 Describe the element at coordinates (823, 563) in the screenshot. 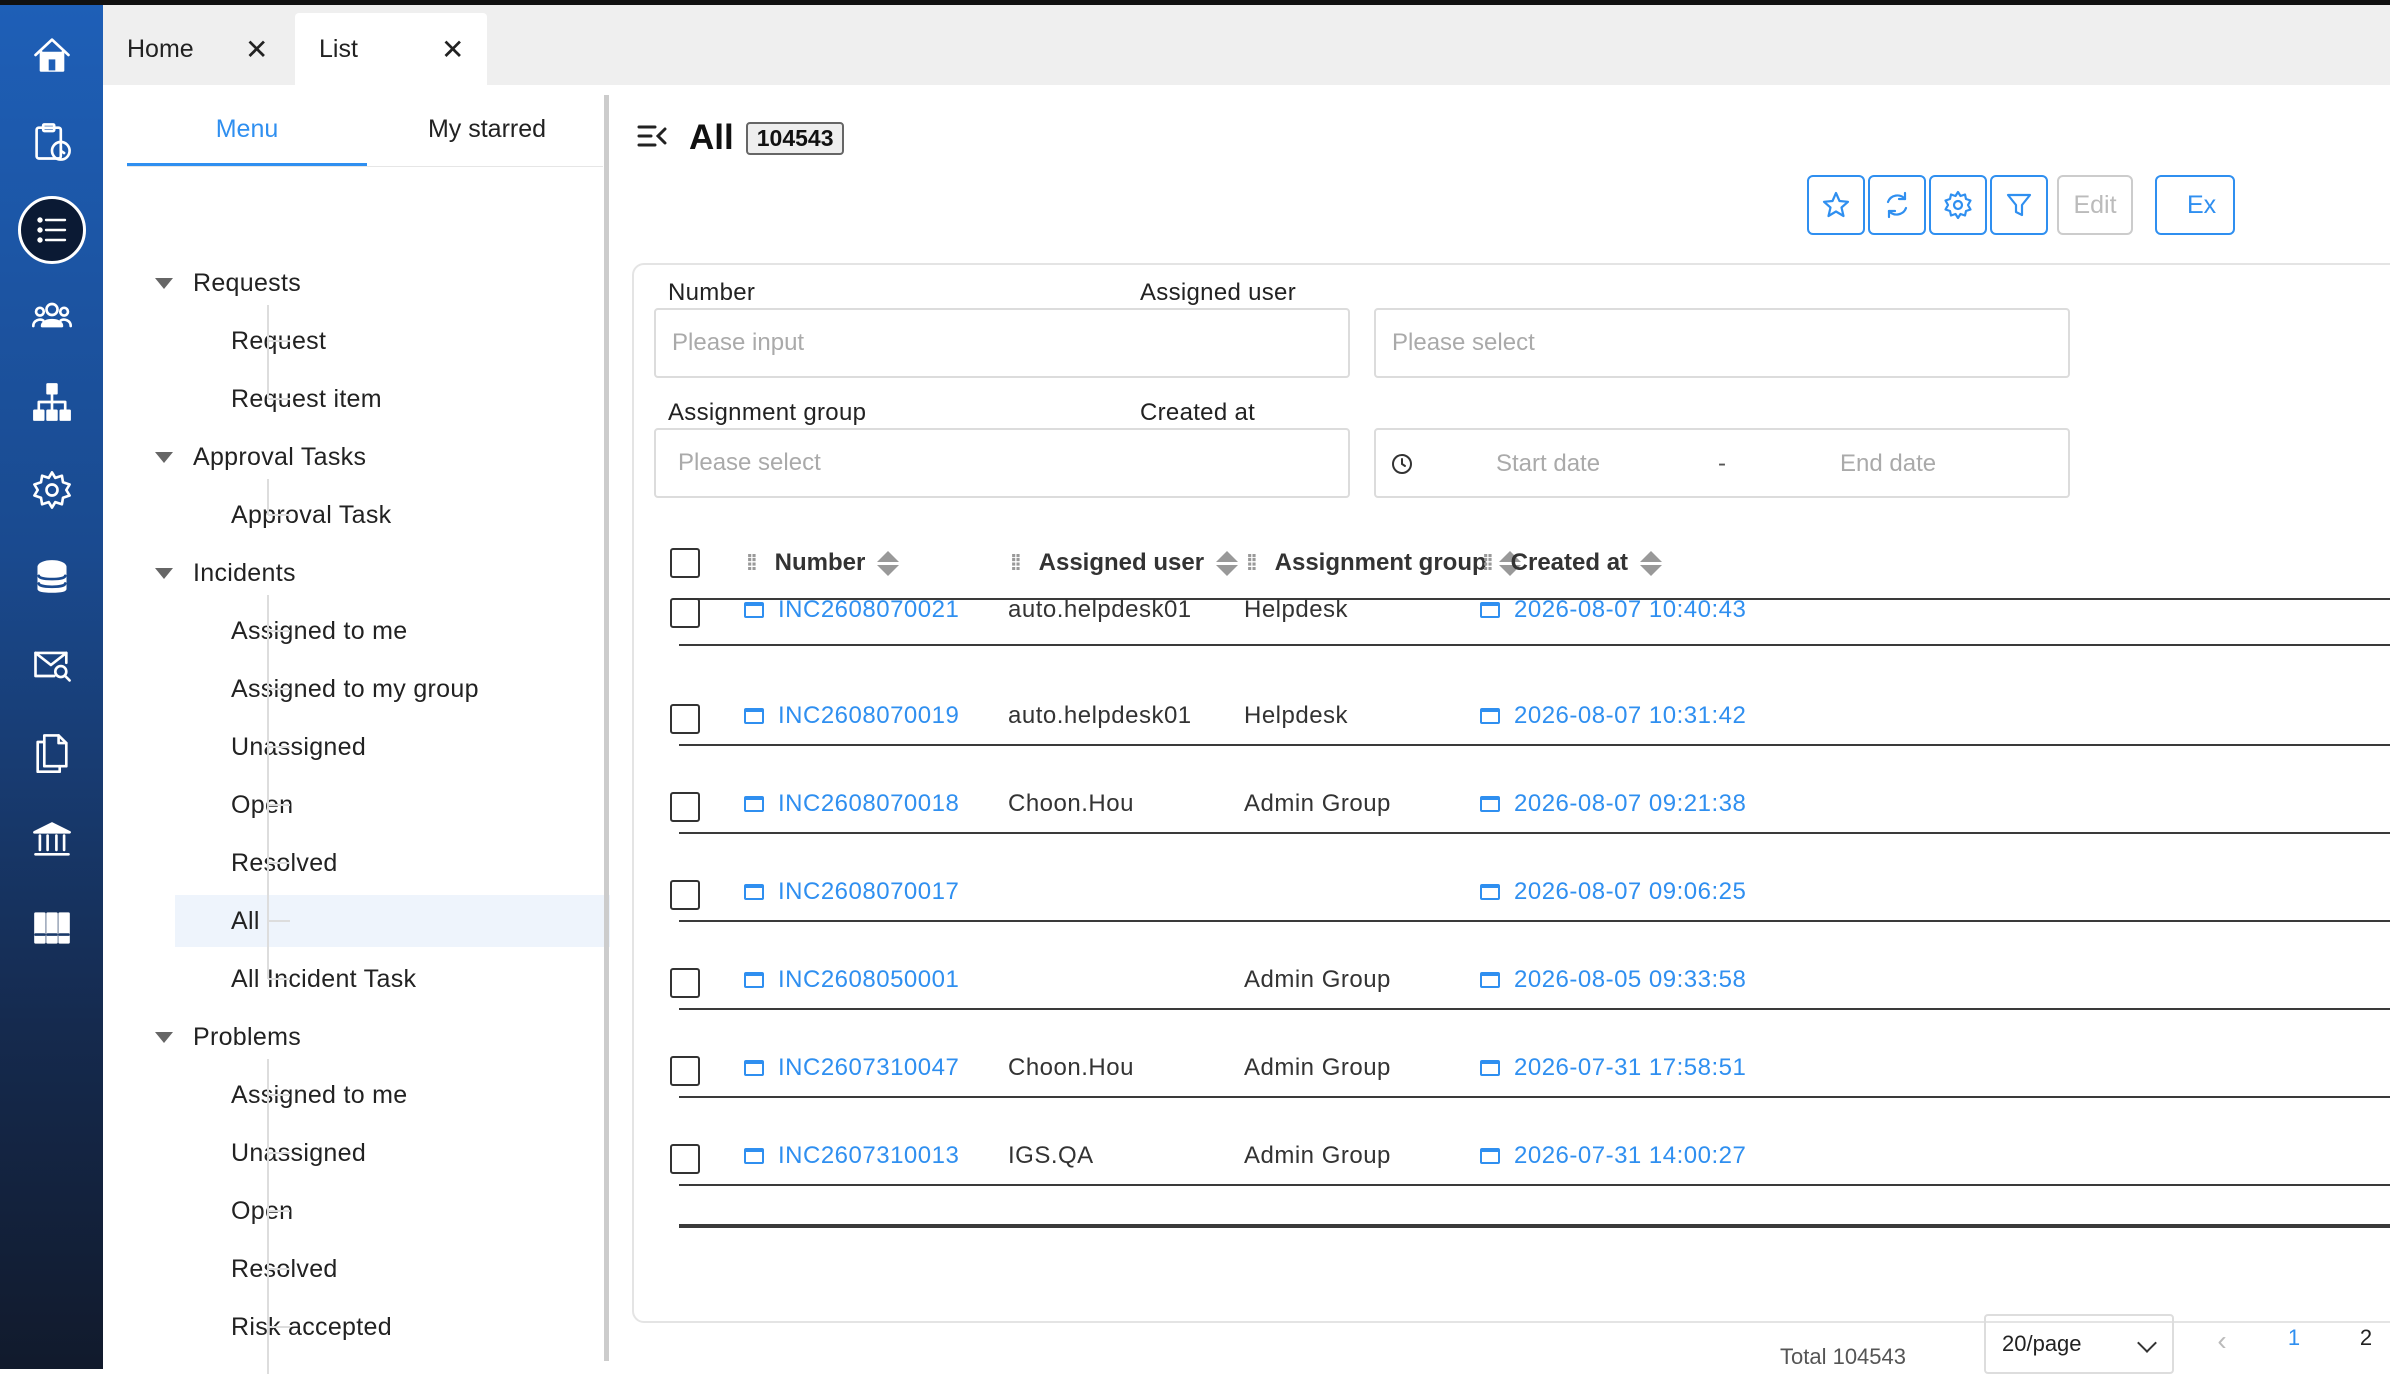

I see `column-header-number: ⁞⁞ Number` at that location.